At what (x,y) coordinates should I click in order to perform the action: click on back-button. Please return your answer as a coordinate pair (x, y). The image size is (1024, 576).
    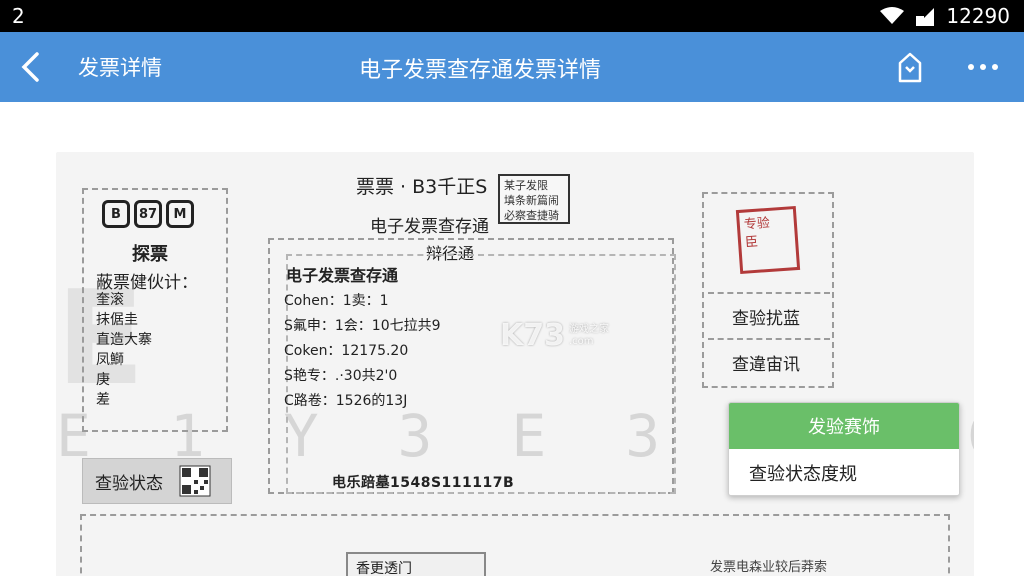
    Looking at the image, I should click on (30, 67).